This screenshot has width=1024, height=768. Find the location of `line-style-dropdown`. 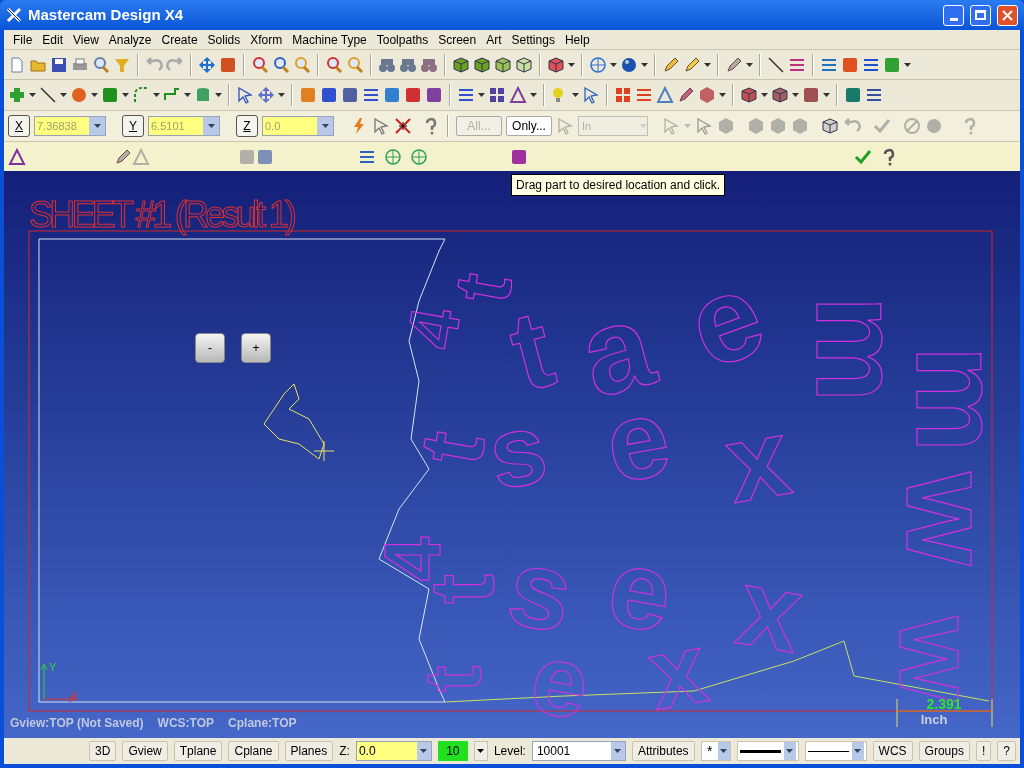

line-style-dropdown is located at coordinates (835, 751).